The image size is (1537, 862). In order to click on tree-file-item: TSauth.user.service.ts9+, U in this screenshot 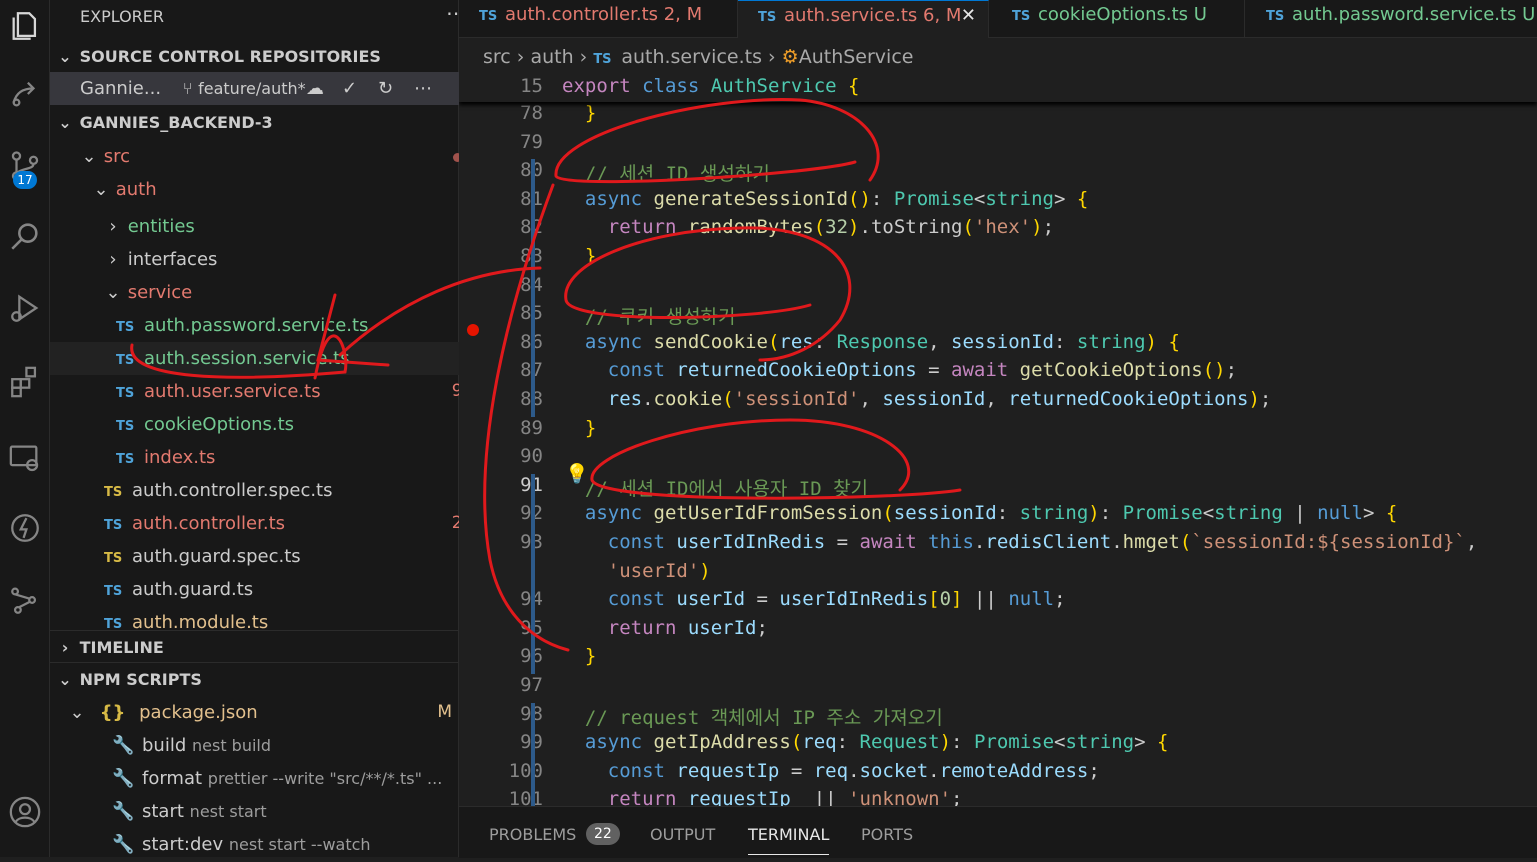, I will do `click(287, 391)`.